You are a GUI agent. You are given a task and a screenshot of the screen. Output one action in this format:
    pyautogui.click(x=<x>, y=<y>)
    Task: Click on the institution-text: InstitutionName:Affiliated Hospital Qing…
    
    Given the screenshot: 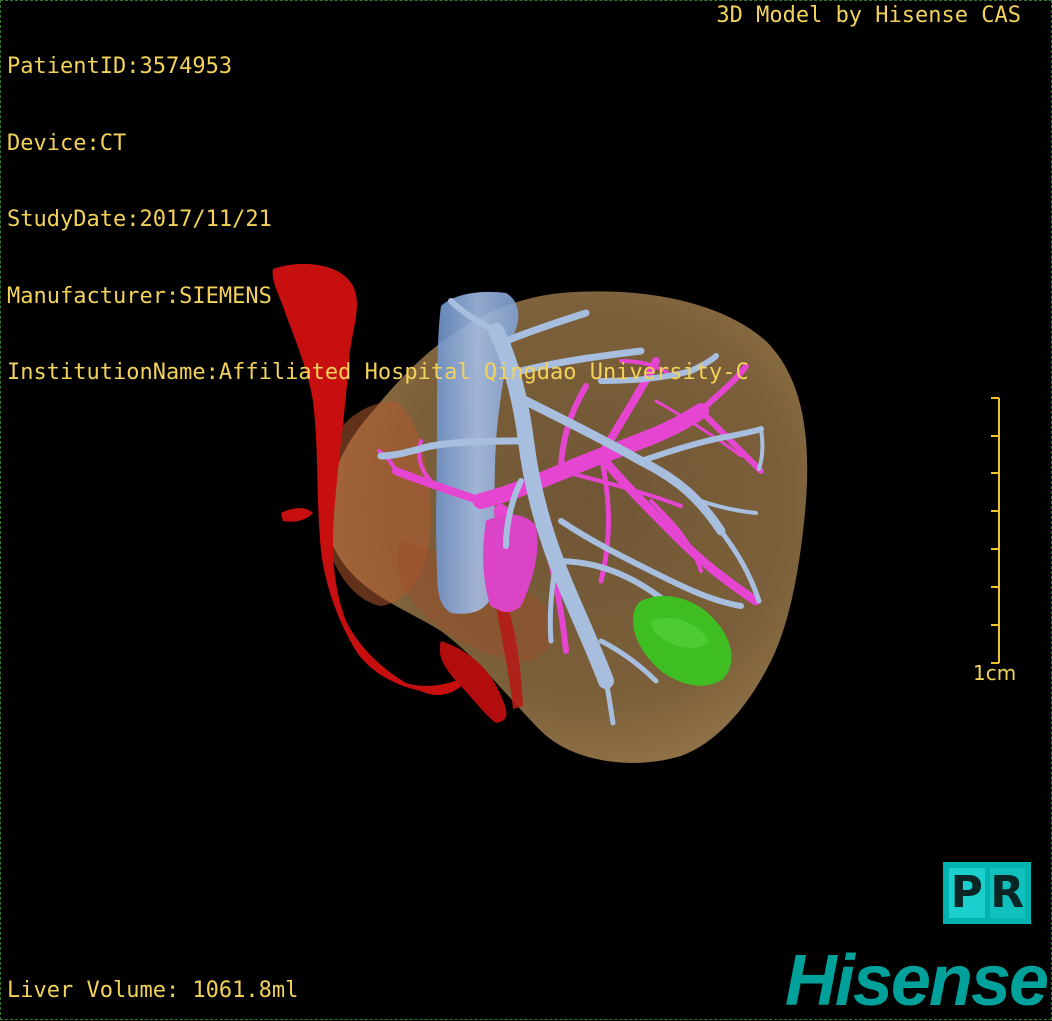 What is the action you would take?
    pyautogui.click(x=378, y=372)
    